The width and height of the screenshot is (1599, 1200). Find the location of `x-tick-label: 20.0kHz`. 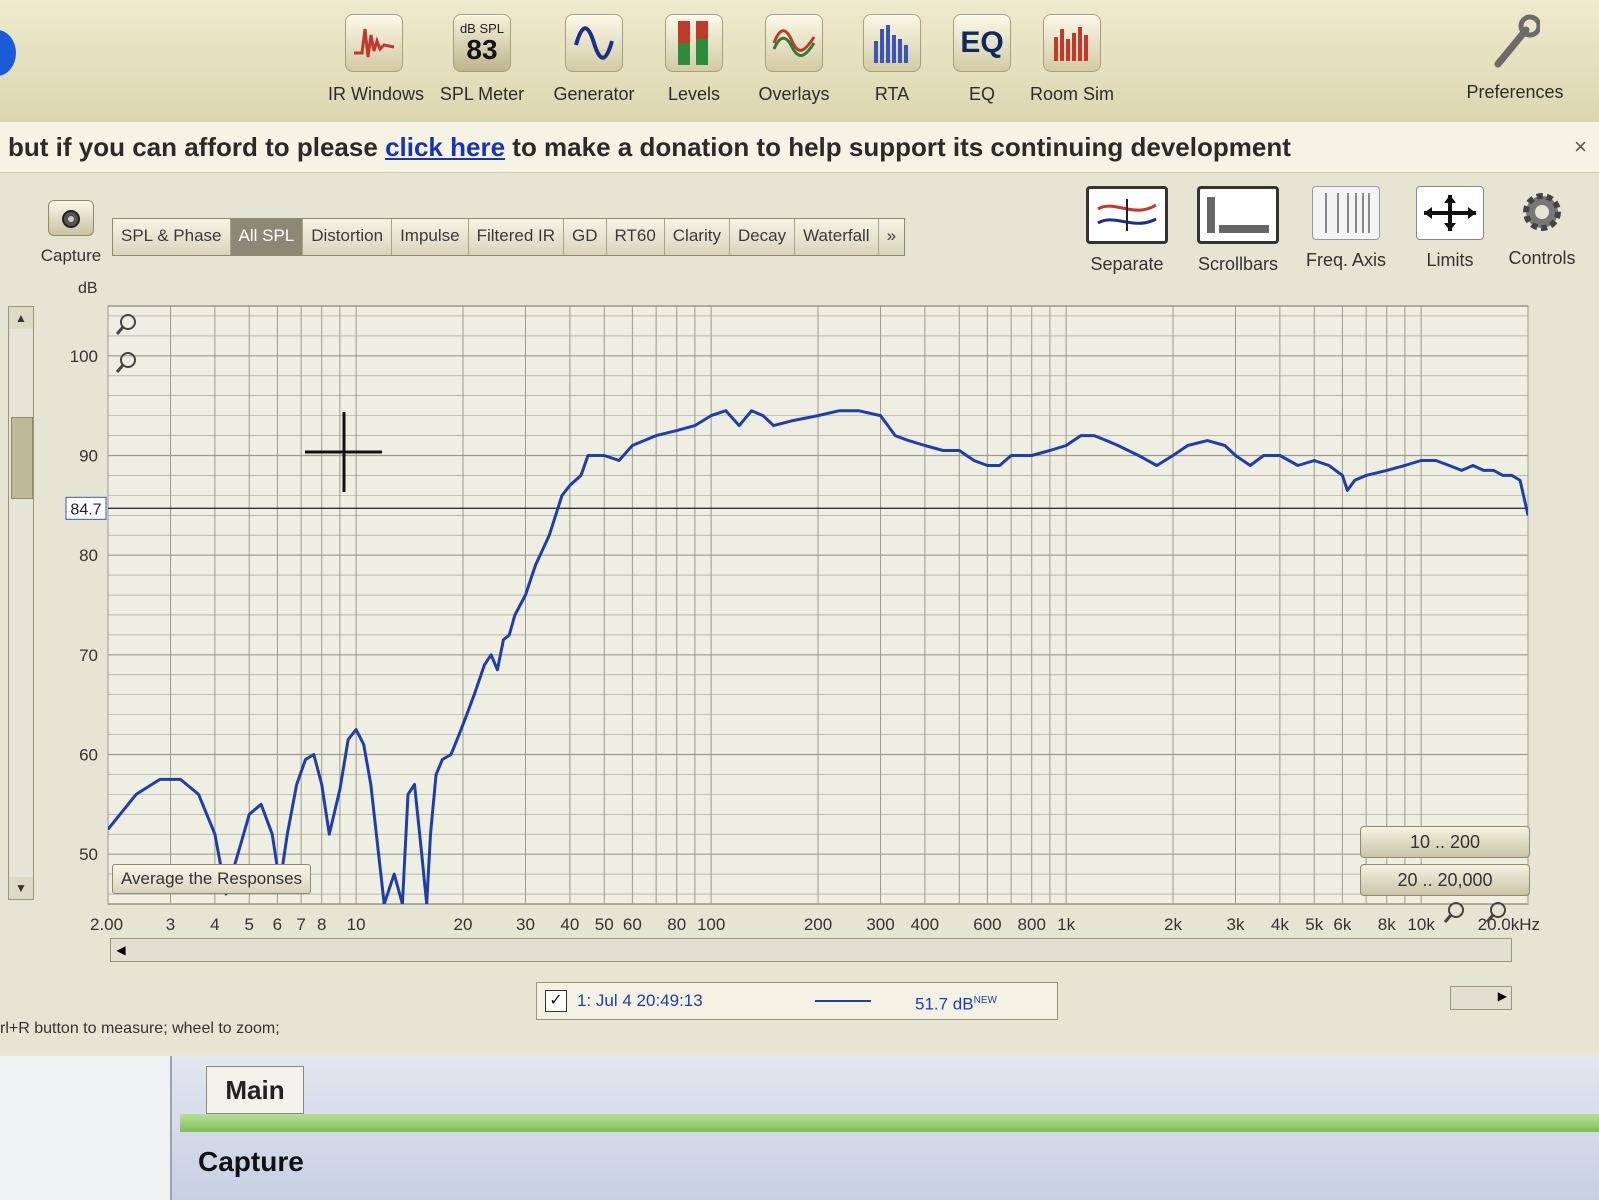

x-tick-label: 20.0kHz is located at coordinates (1509, 924).